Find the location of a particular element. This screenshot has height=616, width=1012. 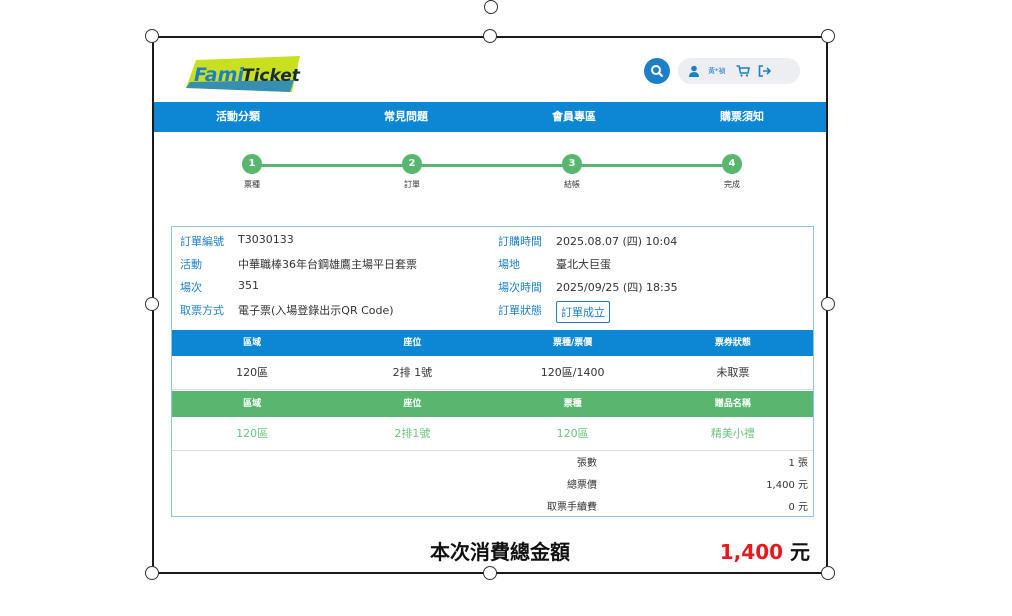

info-order-status: 訂單狀態 is located at coordinates (527, 310).